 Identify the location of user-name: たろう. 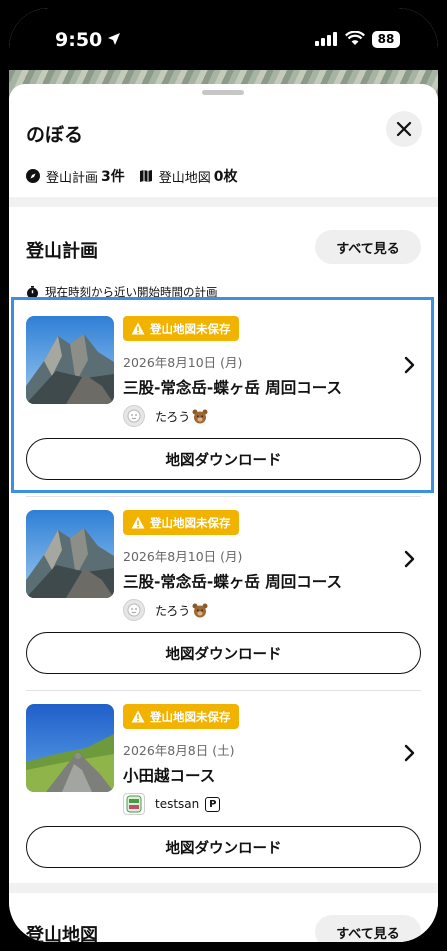
(173, 610).